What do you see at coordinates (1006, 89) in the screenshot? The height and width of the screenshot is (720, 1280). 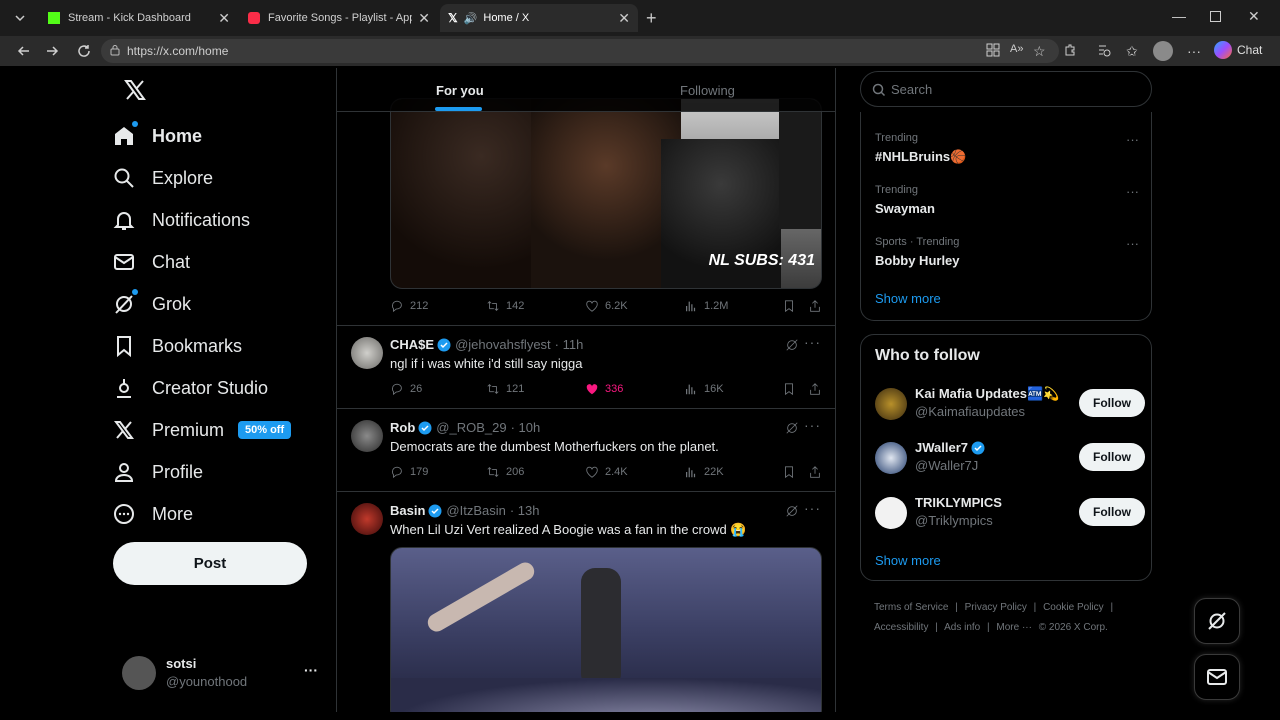 I see `search-input: Search` at bounding box center [1006, 89].